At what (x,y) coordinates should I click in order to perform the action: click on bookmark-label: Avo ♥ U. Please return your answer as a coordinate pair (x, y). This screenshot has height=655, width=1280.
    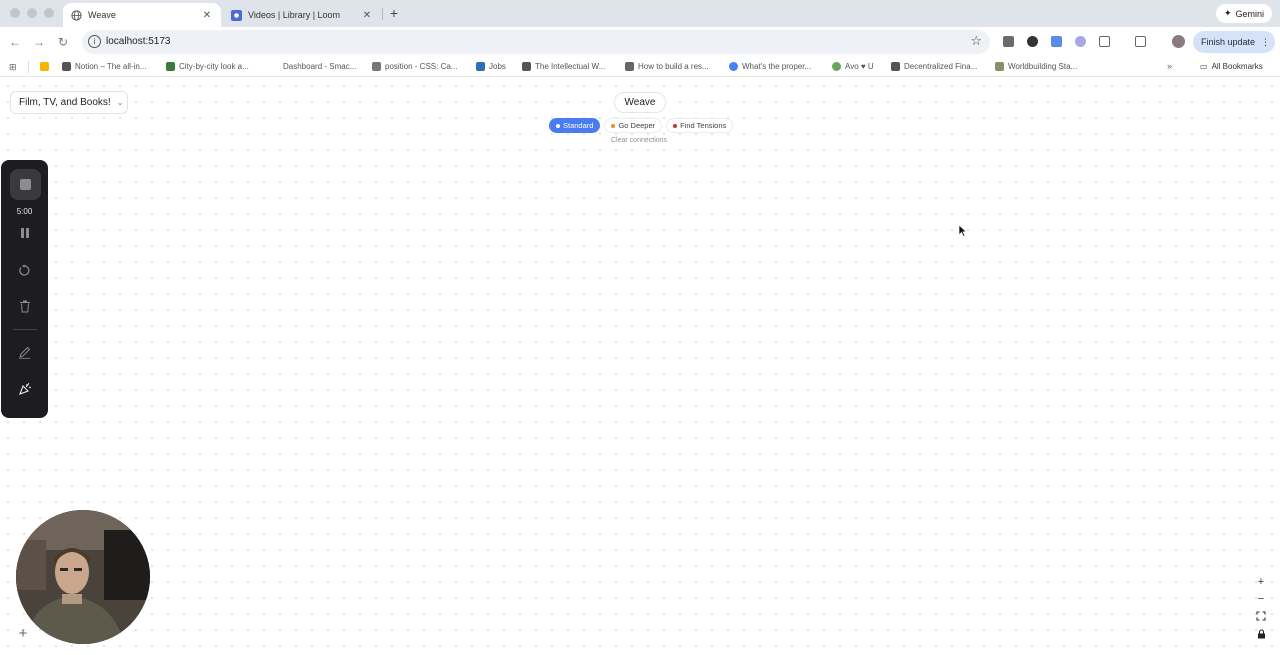
    Looking at the image, I should click on (859, 66).